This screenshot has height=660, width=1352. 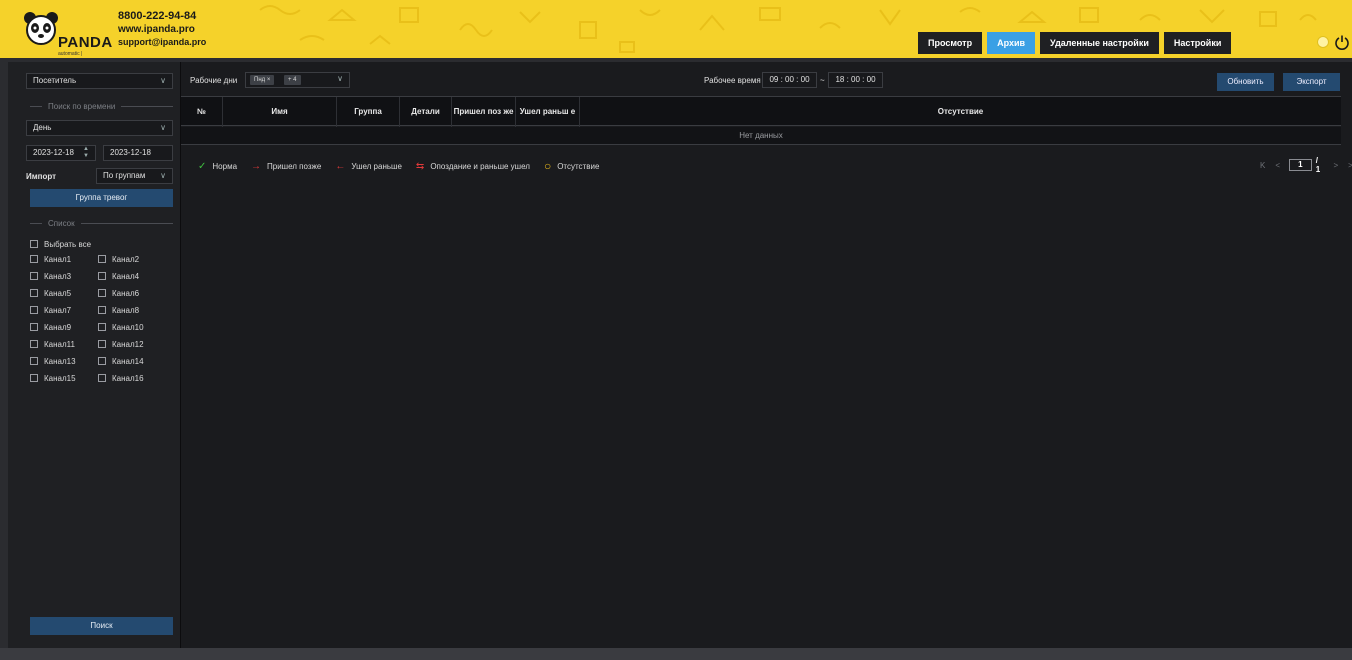 I want to click on next-page-icon: >, so click(x=1335, y=165).